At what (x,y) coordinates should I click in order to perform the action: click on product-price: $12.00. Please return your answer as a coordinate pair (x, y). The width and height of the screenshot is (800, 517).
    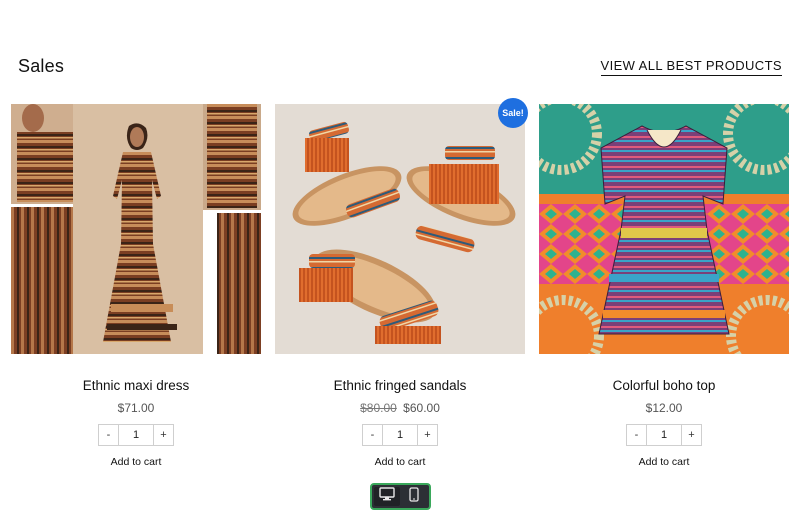
    Looking at the image, I should click on (664, 408).